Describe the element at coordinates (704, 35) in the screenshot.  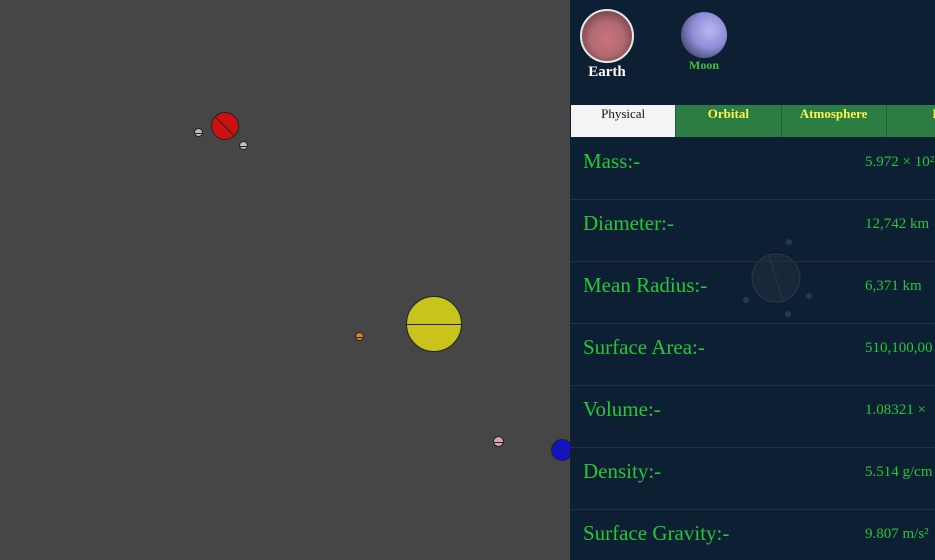
I see `moon-icon` at that location.